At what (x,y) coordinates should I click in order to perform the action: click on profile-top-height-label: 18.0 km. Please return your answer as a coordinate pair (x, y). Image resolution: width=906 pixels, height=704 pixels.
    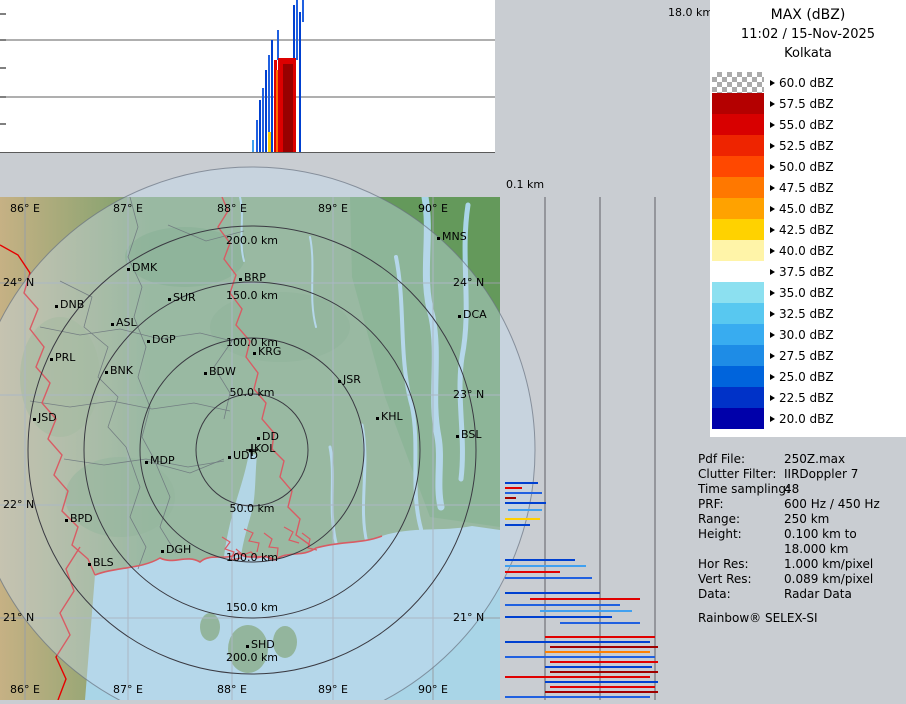
    Looking at the image, I should click on (691, 12).